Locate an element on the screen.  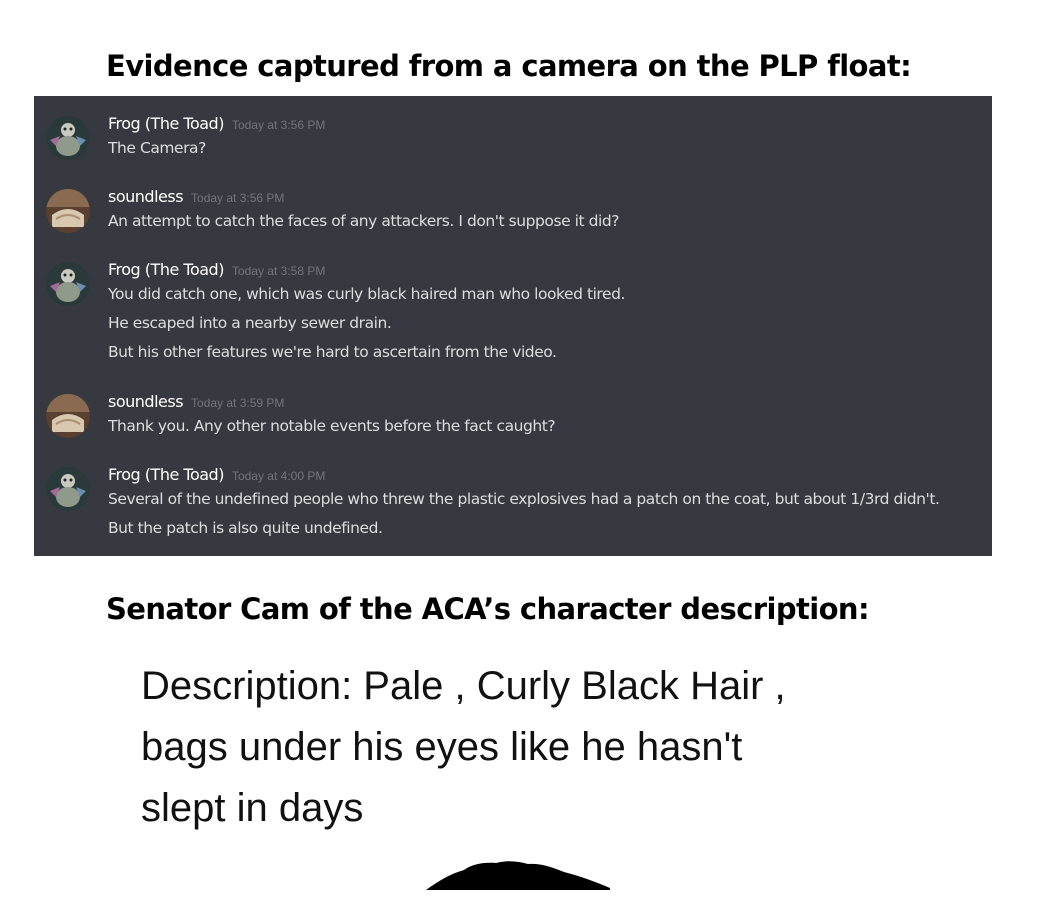
message-text: He escaped into a nearby sewer drain. is located at coordinates (250, 323).